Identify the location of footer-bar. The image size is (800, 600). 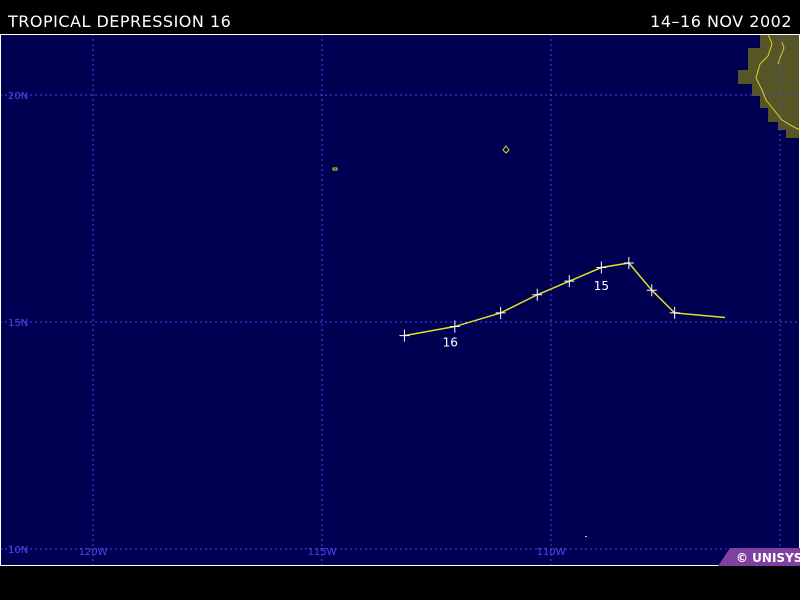
(400, 583).